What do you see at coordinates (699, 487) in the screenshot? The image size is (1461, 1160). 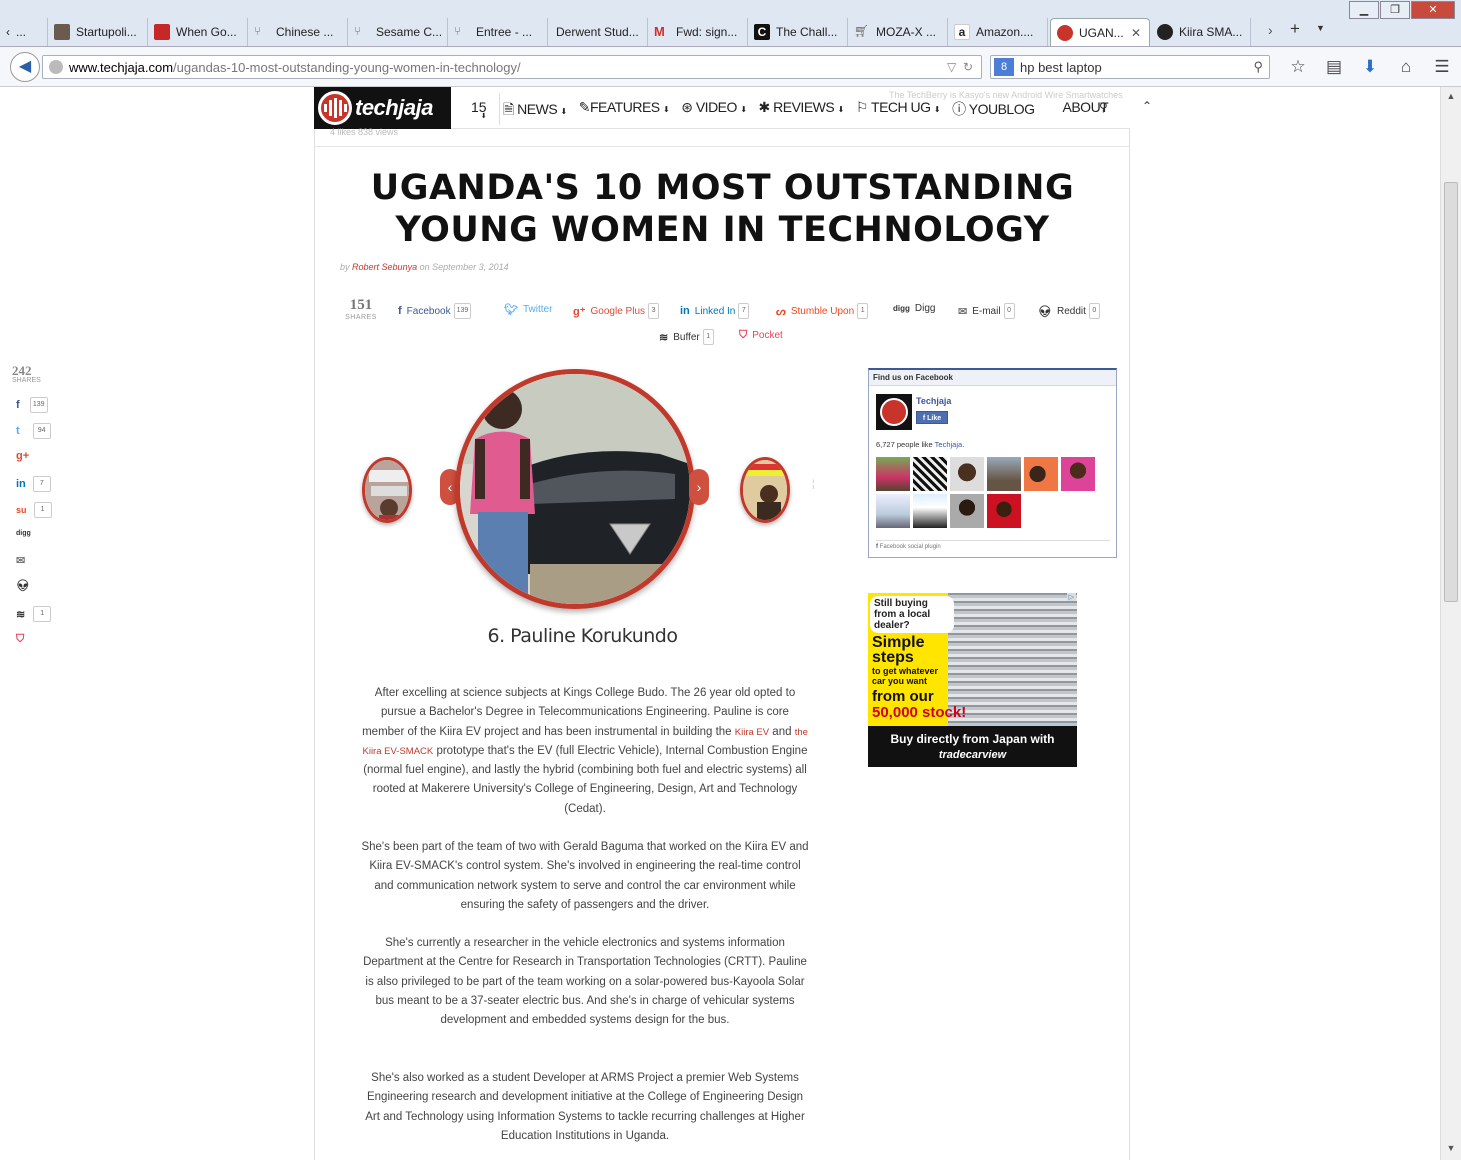 I see `carousel-next-button: ›` at bounding box center [699, 487].